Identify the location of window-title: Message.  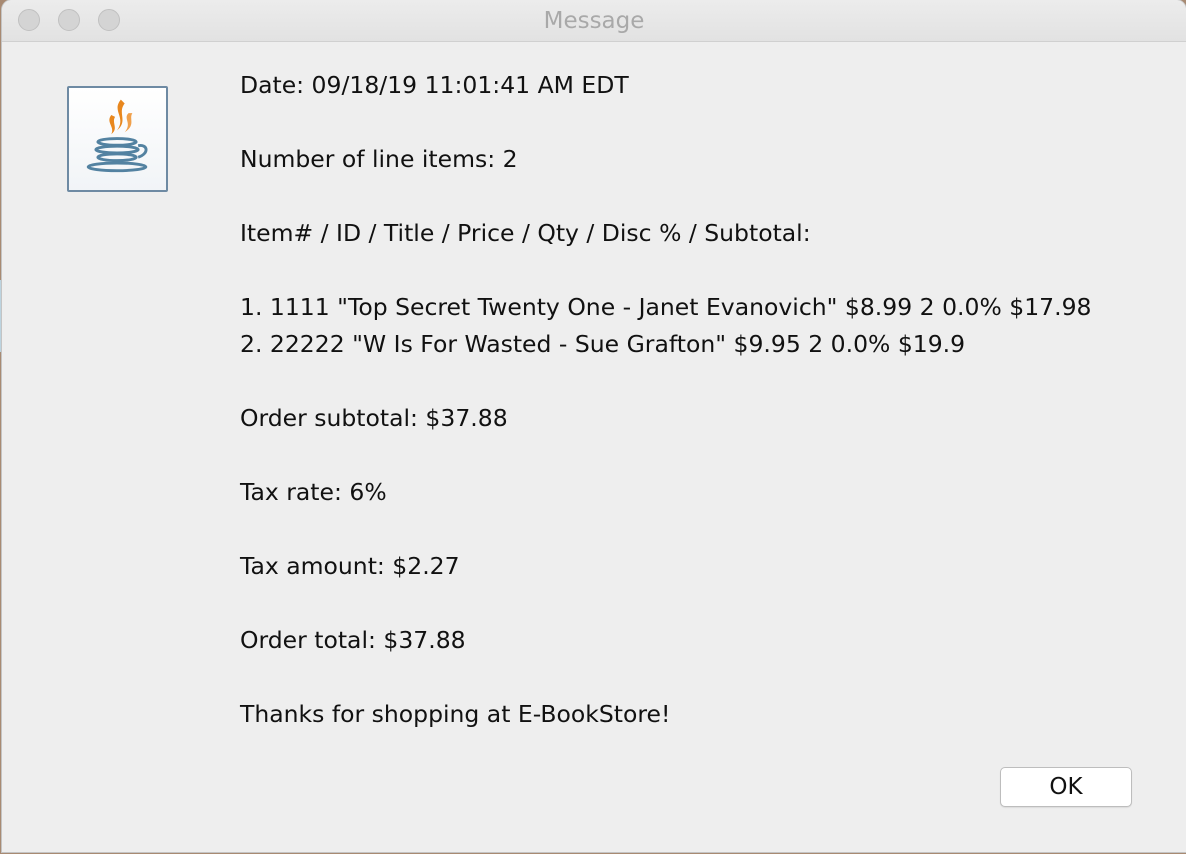
(594, 21).